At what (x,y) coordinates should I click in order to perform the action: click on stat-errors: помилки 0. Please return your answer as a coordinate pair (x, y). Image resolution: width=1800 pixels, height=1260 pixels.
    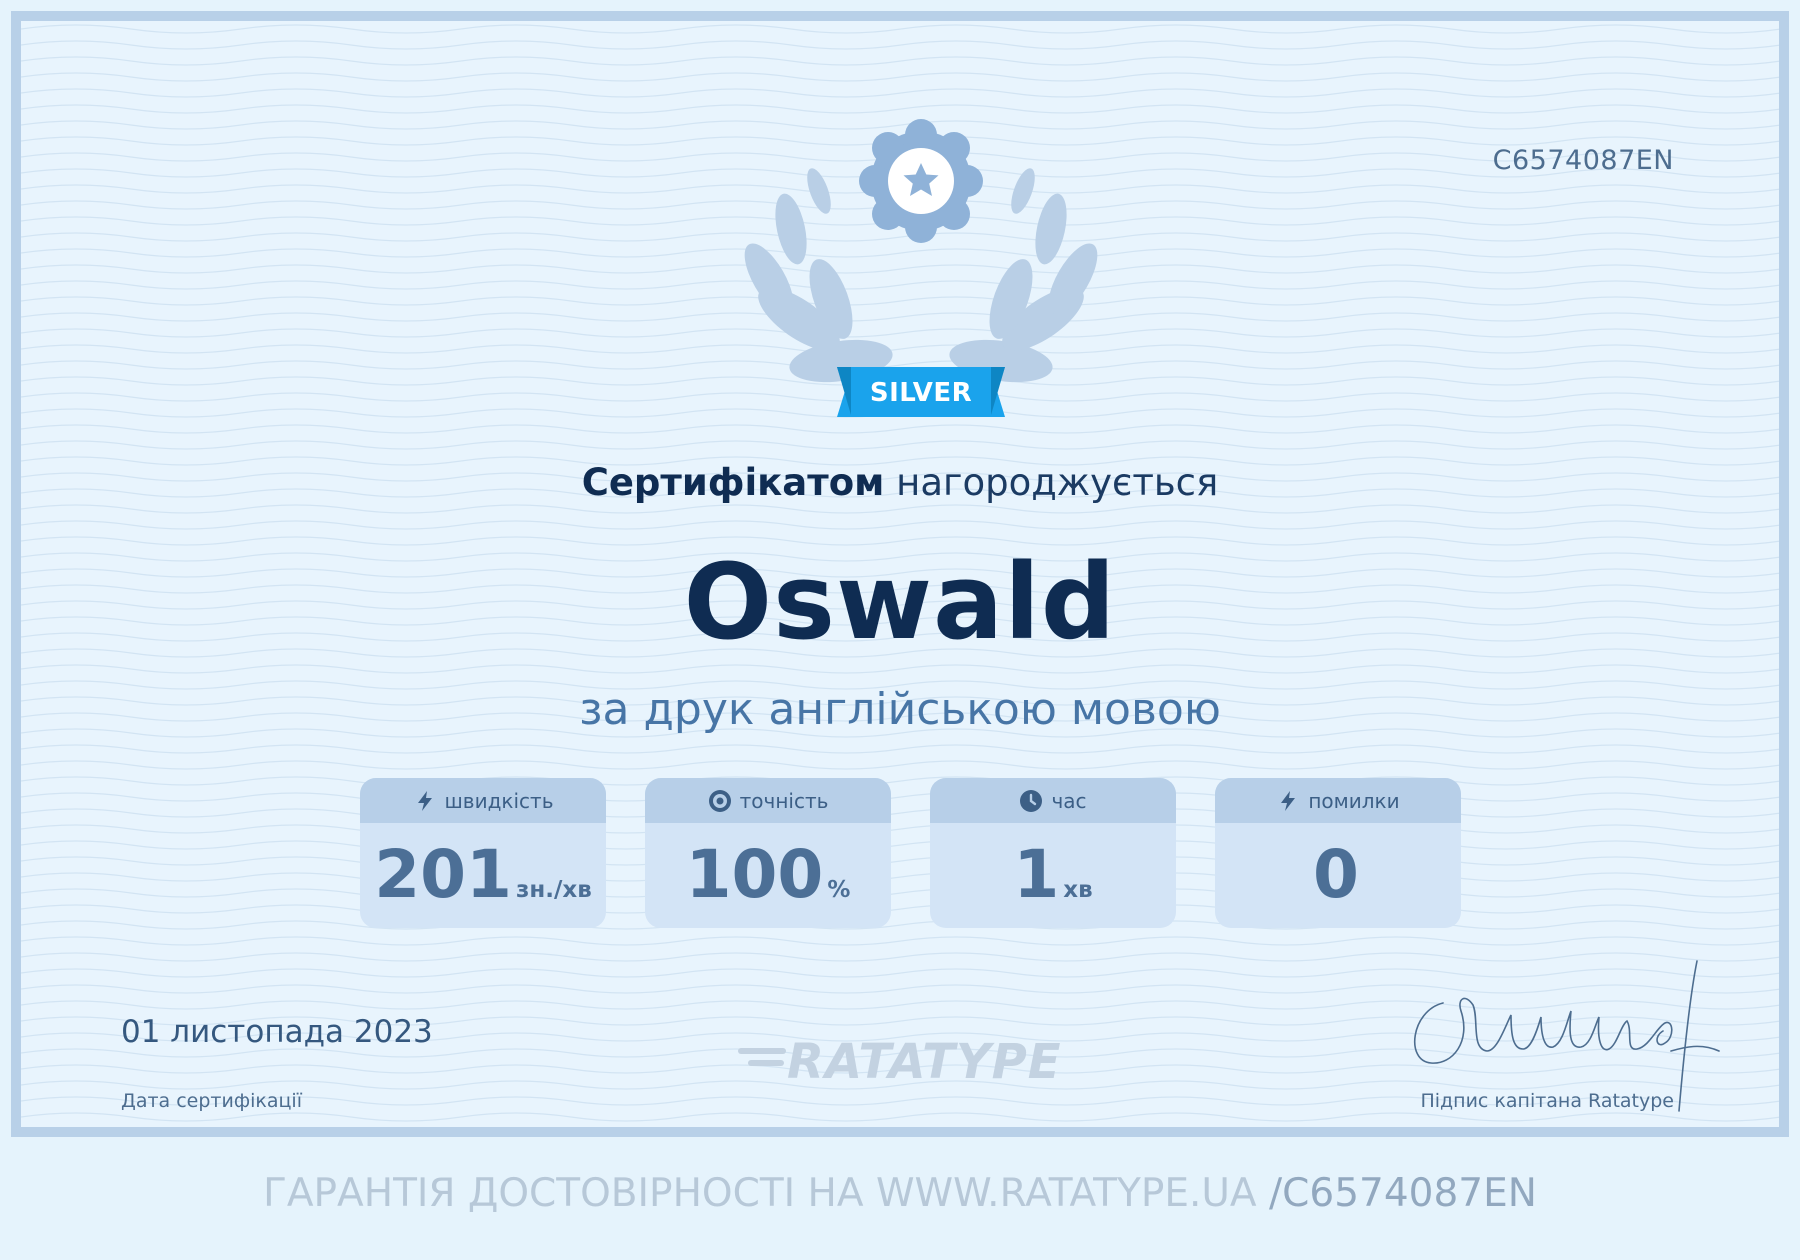
    Looking at the image, I should click on (1338, 853).